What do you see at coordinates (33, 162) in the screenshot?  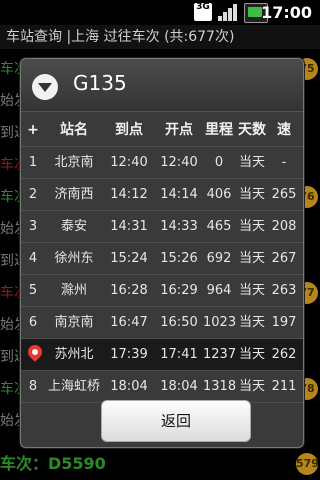 I see `row-index: 1` at bounding box center [33, 162].